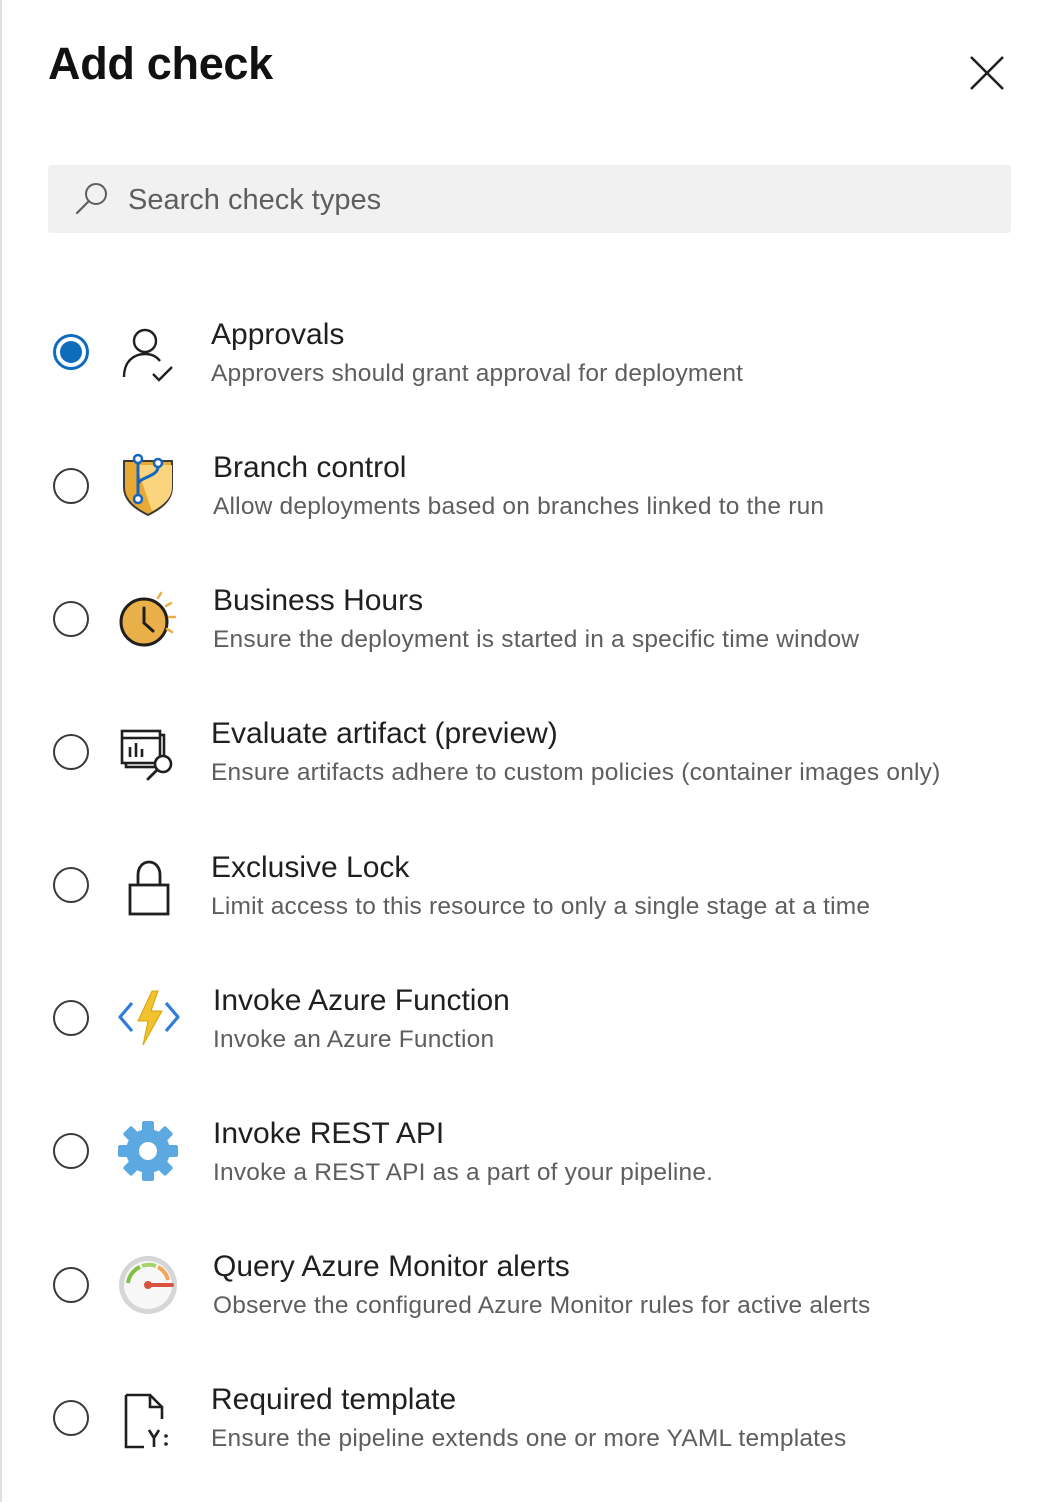  Describe the element at coordinates (361, 1000) in the screenshot. I see `check-name: Invoke Azure Function` at that location.